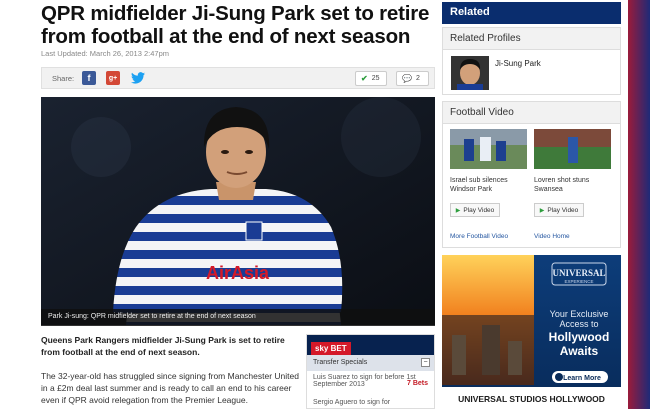  Describe the element at coordinates (578, 324) in the screenshot. I see `ad-tagline-2: Access to` at that location.